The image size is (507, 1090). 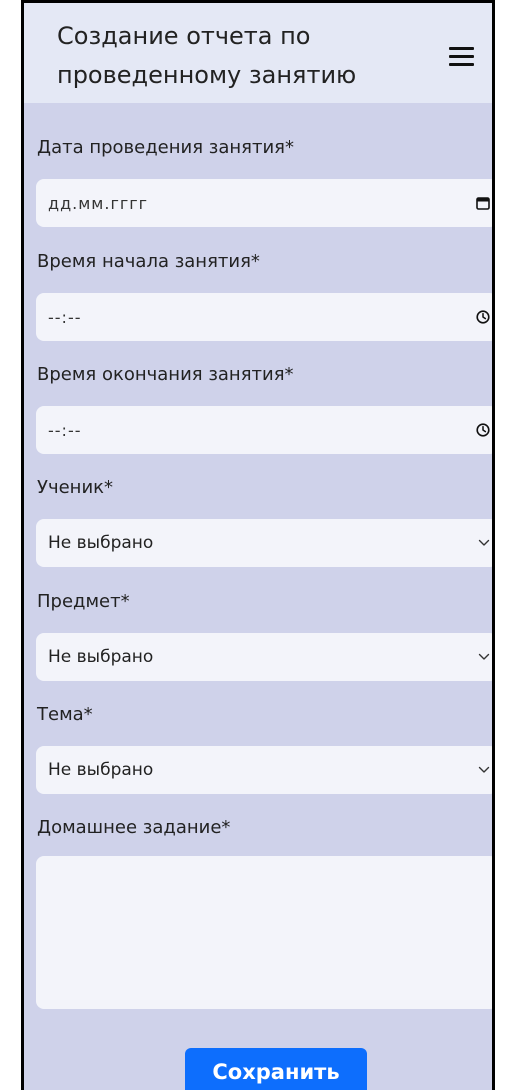 What do you see at coordinates (65, 430) in the screenshot?
I see `time-end-placeholder: --:--` at bounding box center [65, 430].